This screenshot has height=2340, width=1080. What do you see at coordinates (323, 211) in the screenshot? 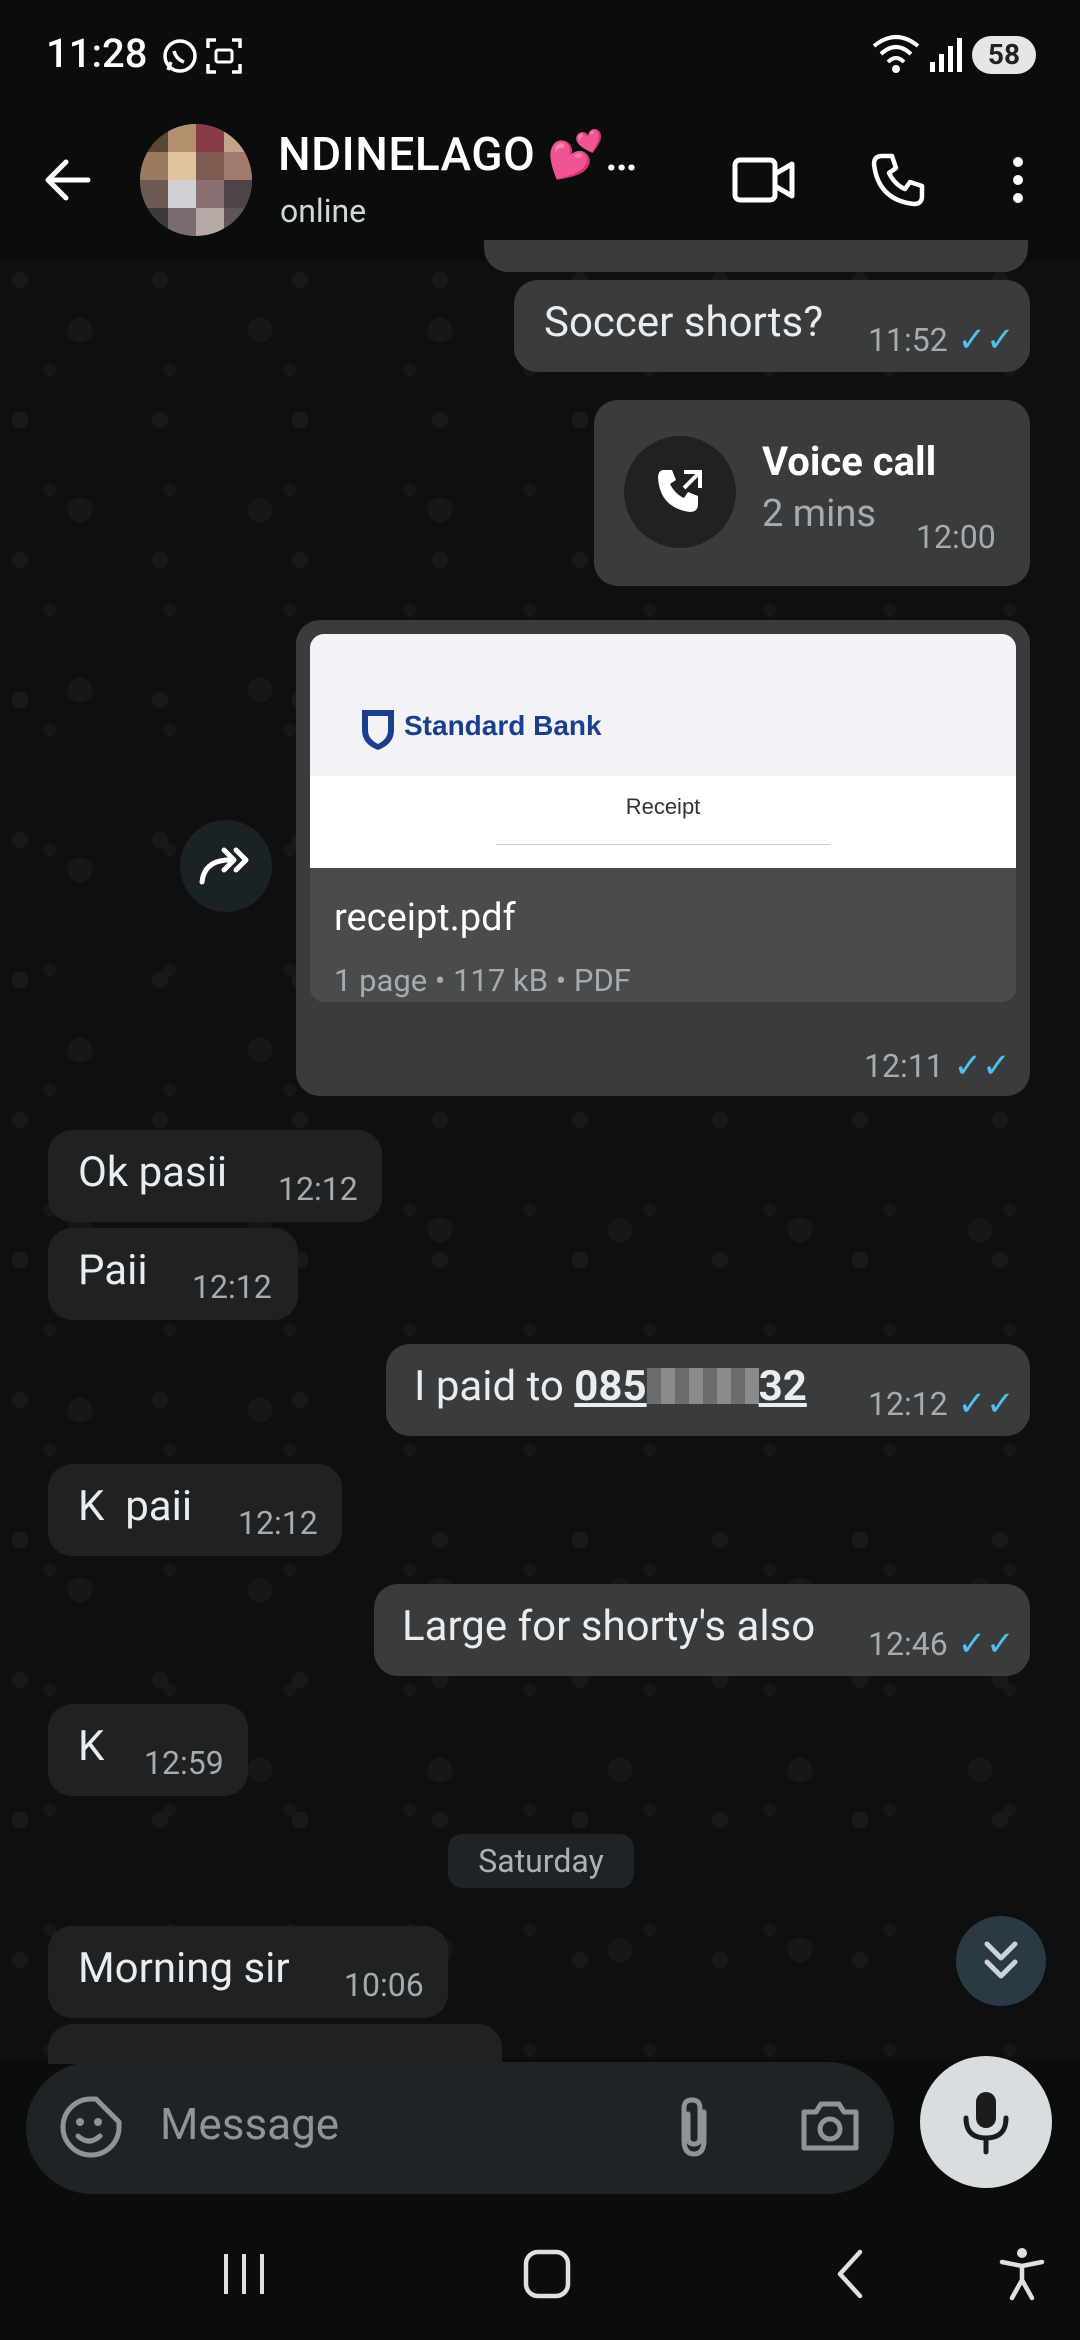
I see `contact-status: online` at bounding box center [323, 211].